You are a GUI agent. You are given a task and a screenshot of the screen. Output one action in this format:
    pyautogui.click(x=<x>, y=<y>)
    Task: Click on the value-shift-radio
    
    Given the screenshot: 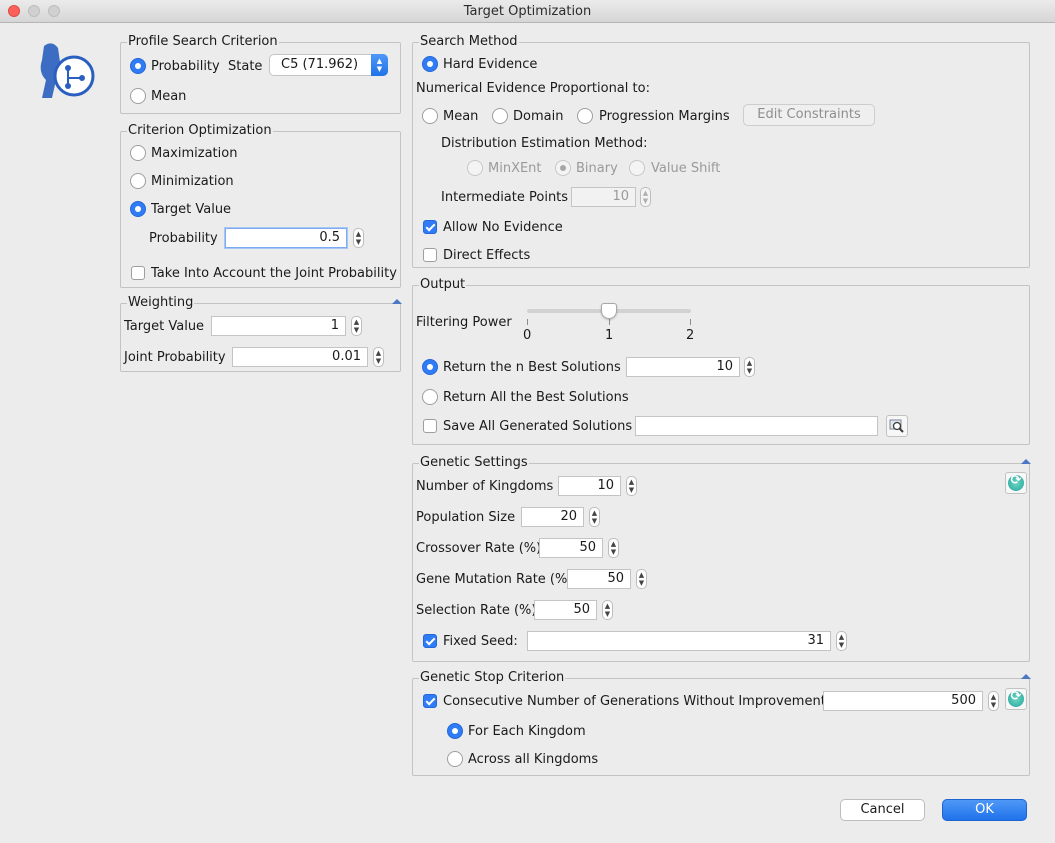 What is the action you would take?
    pyautogui.click(x=637, y=168)
    